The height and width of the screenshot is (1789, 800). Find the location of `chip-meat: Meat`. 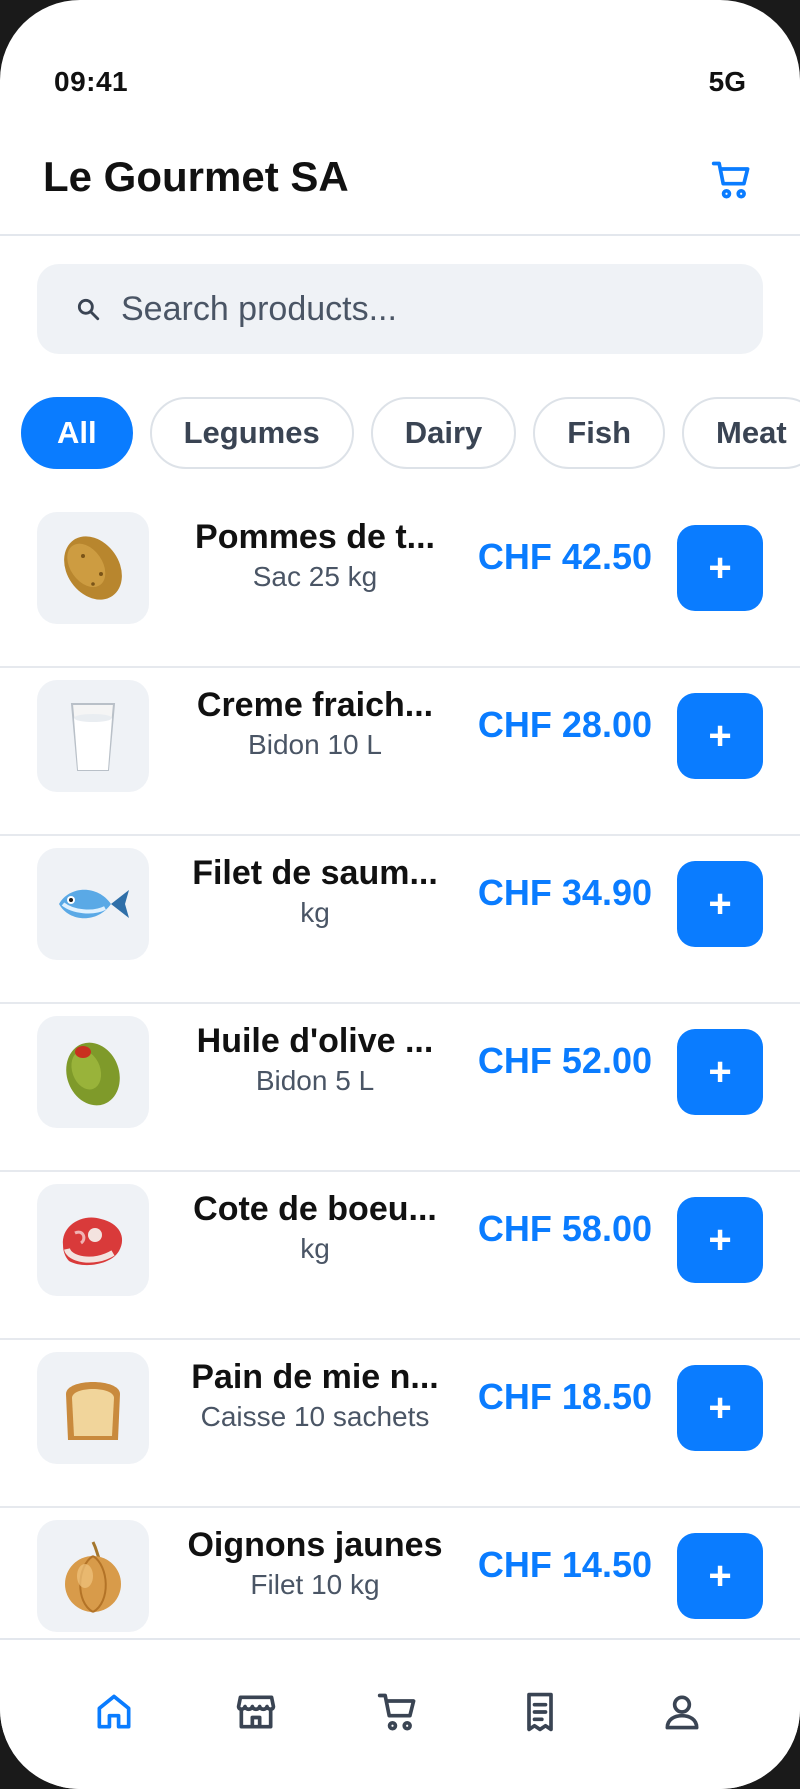

chip-meat: Meat is located at coordinates (741, 433).